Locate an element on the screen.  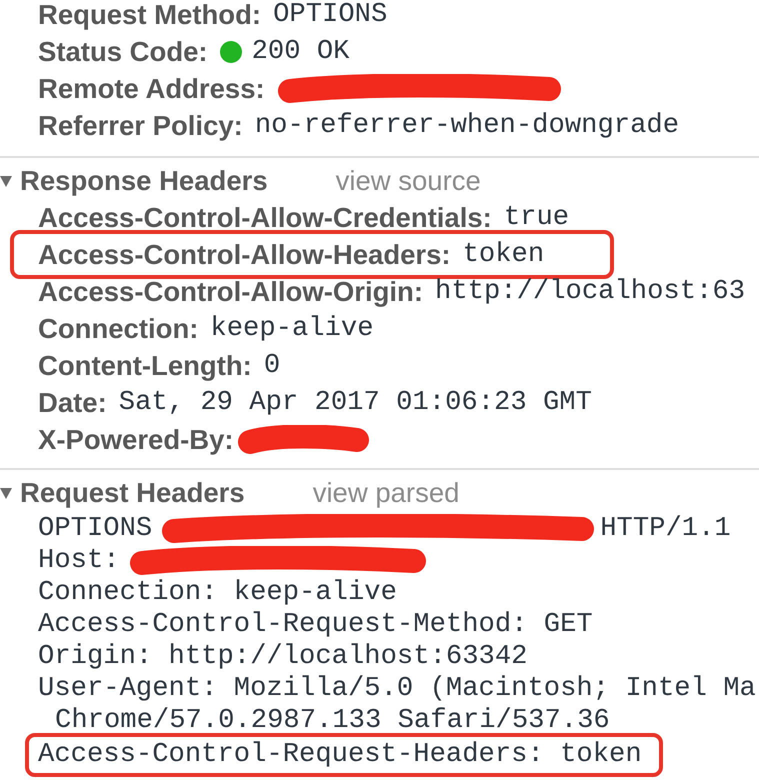
header-name: Access-Control-Allow-Credentials: is located at coordinates (265, 218).